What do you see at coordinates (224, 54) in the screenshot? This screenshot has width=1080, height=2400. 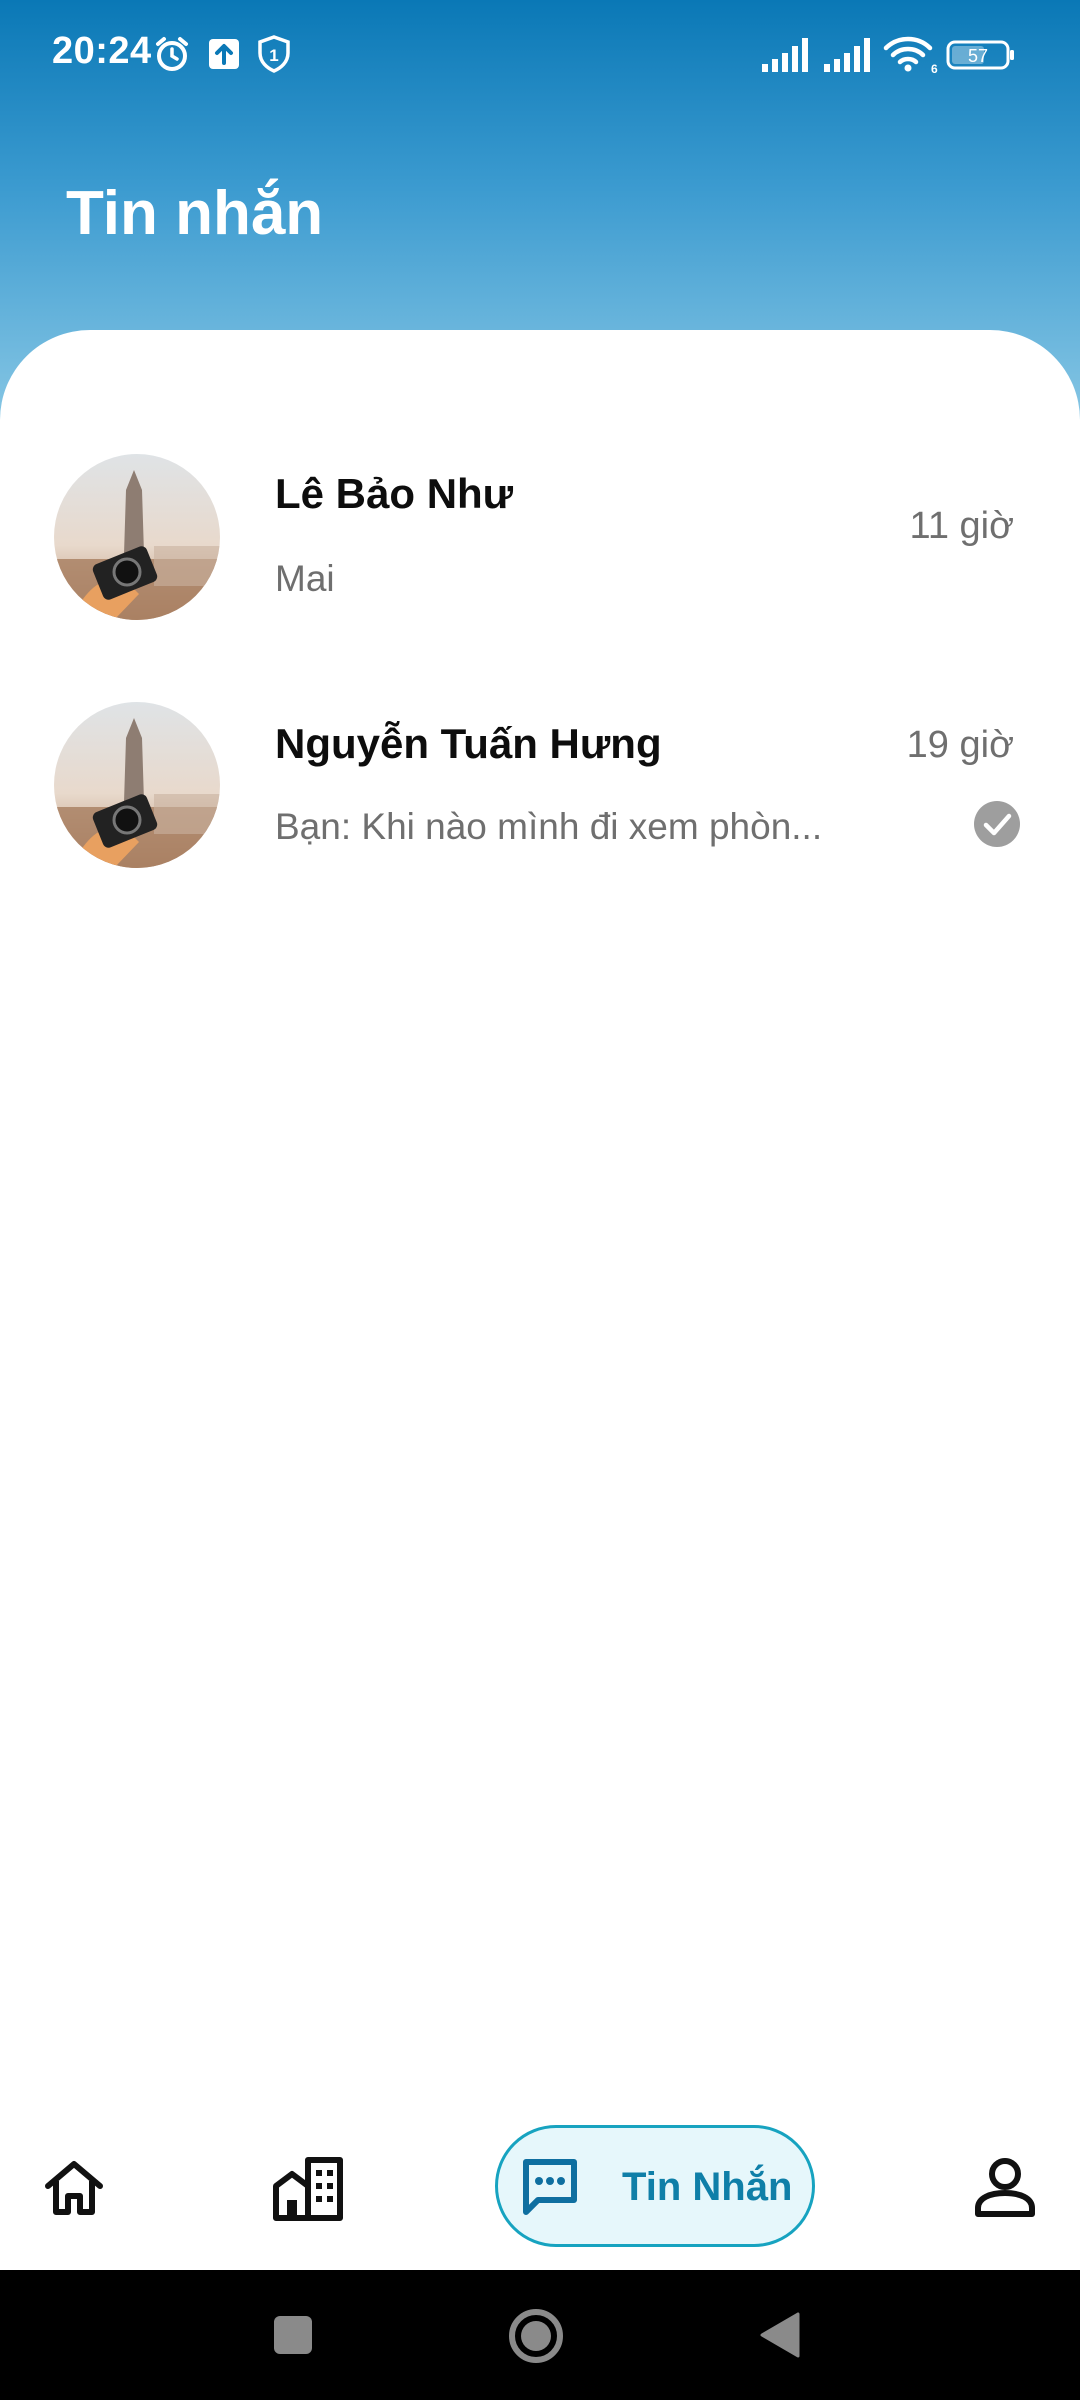 I see `upload-icon` at bounding box center [224, 54].